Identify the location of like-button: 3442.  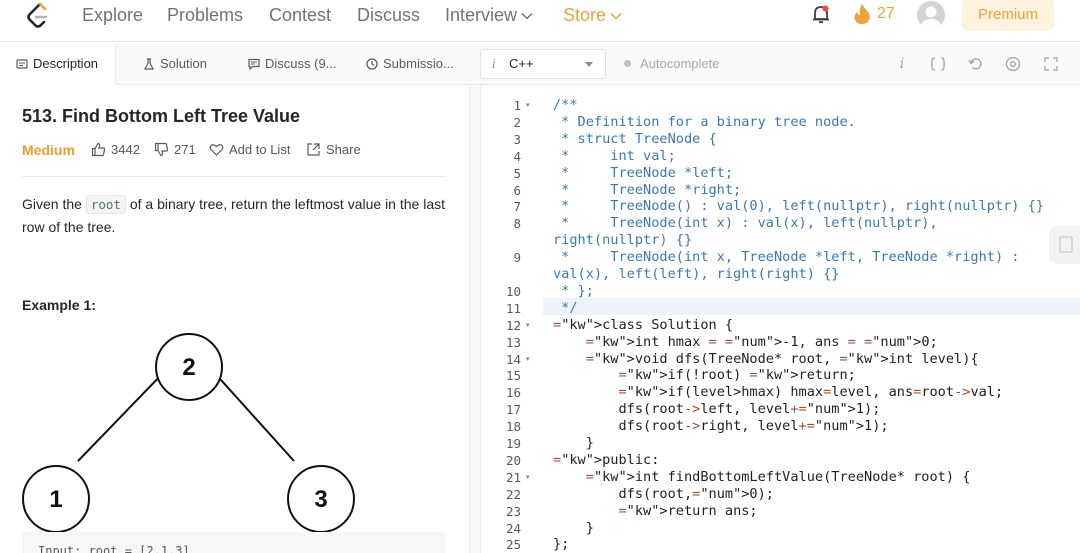
(115, 150).